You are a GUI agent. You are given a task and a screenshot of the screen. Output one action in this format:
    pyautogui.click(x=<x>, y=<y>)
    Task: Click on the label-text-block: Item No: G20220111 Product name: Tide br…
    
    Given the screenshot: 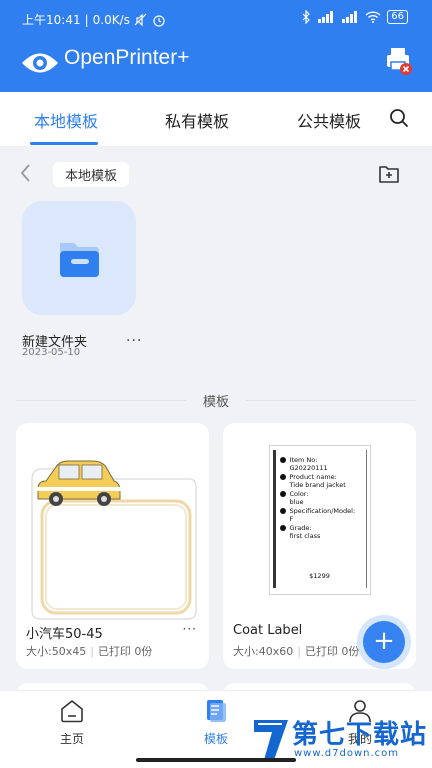 What is the action you would take?
    pyautogui.click(x=322, y=498)
    